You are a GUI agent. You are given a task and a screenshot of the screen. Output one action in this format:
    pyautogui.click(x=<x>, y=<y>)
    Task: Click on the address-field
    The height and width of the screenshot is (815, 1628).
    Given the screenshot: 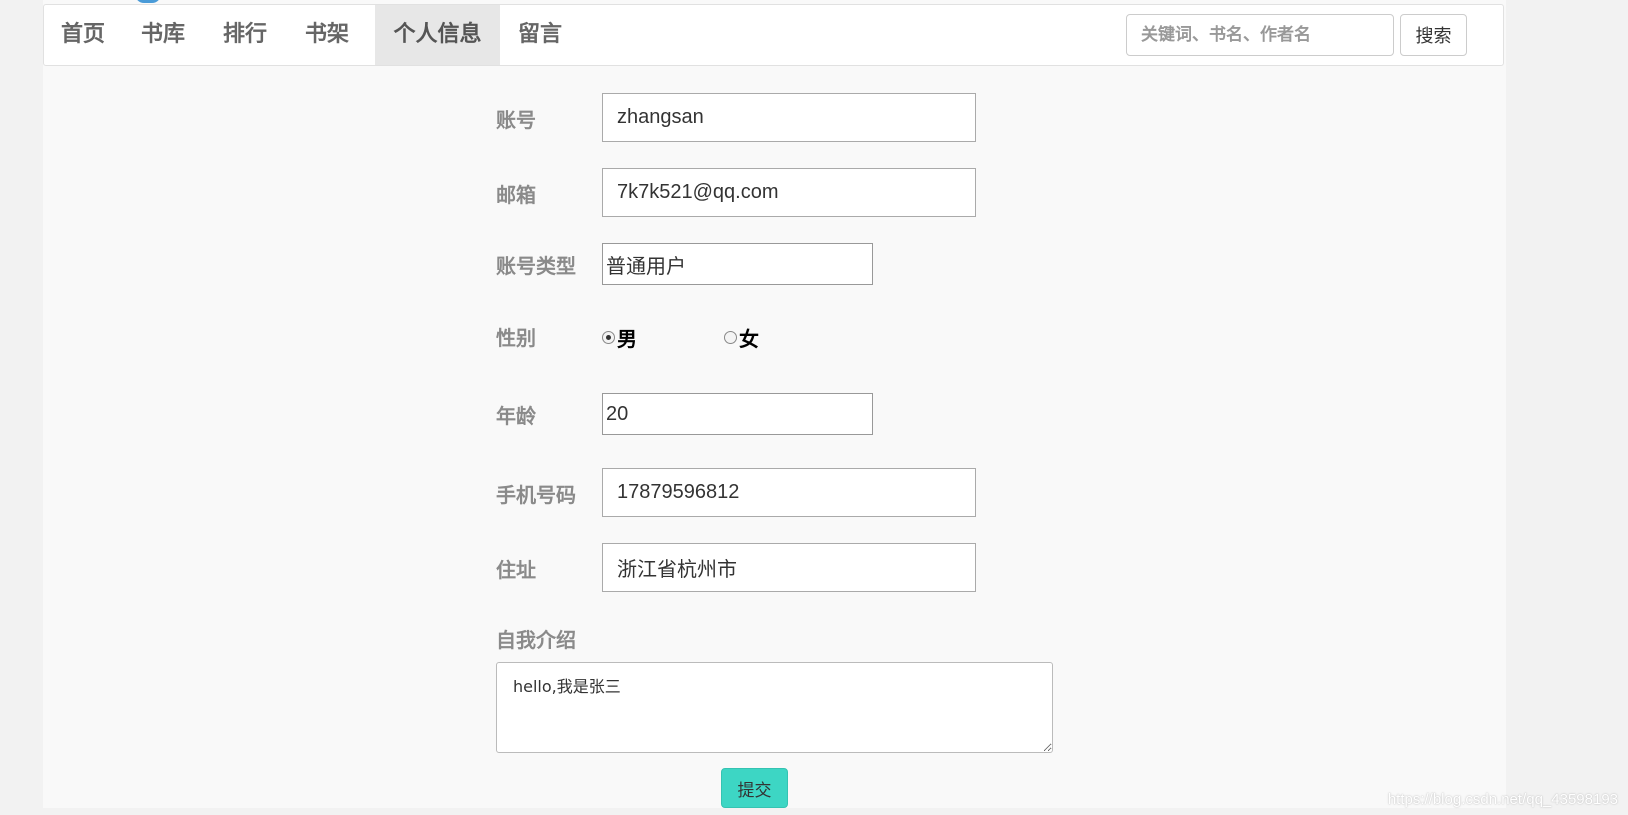 What is the action you would take?
    pyautogui.click(x=789, y=567)
    